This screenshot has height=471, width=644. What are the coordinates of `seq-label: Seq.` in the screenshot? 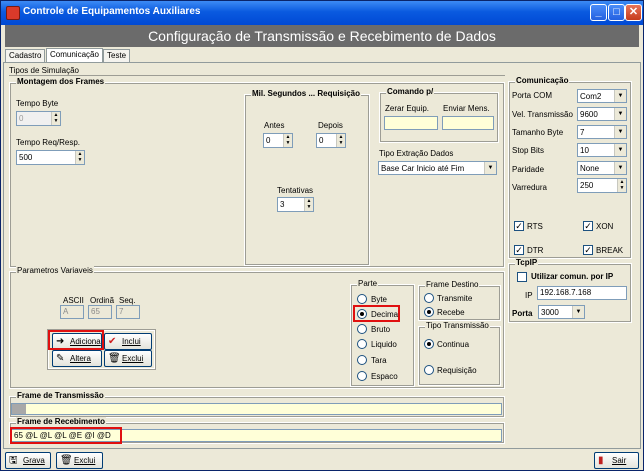 It's located at (127, 300).